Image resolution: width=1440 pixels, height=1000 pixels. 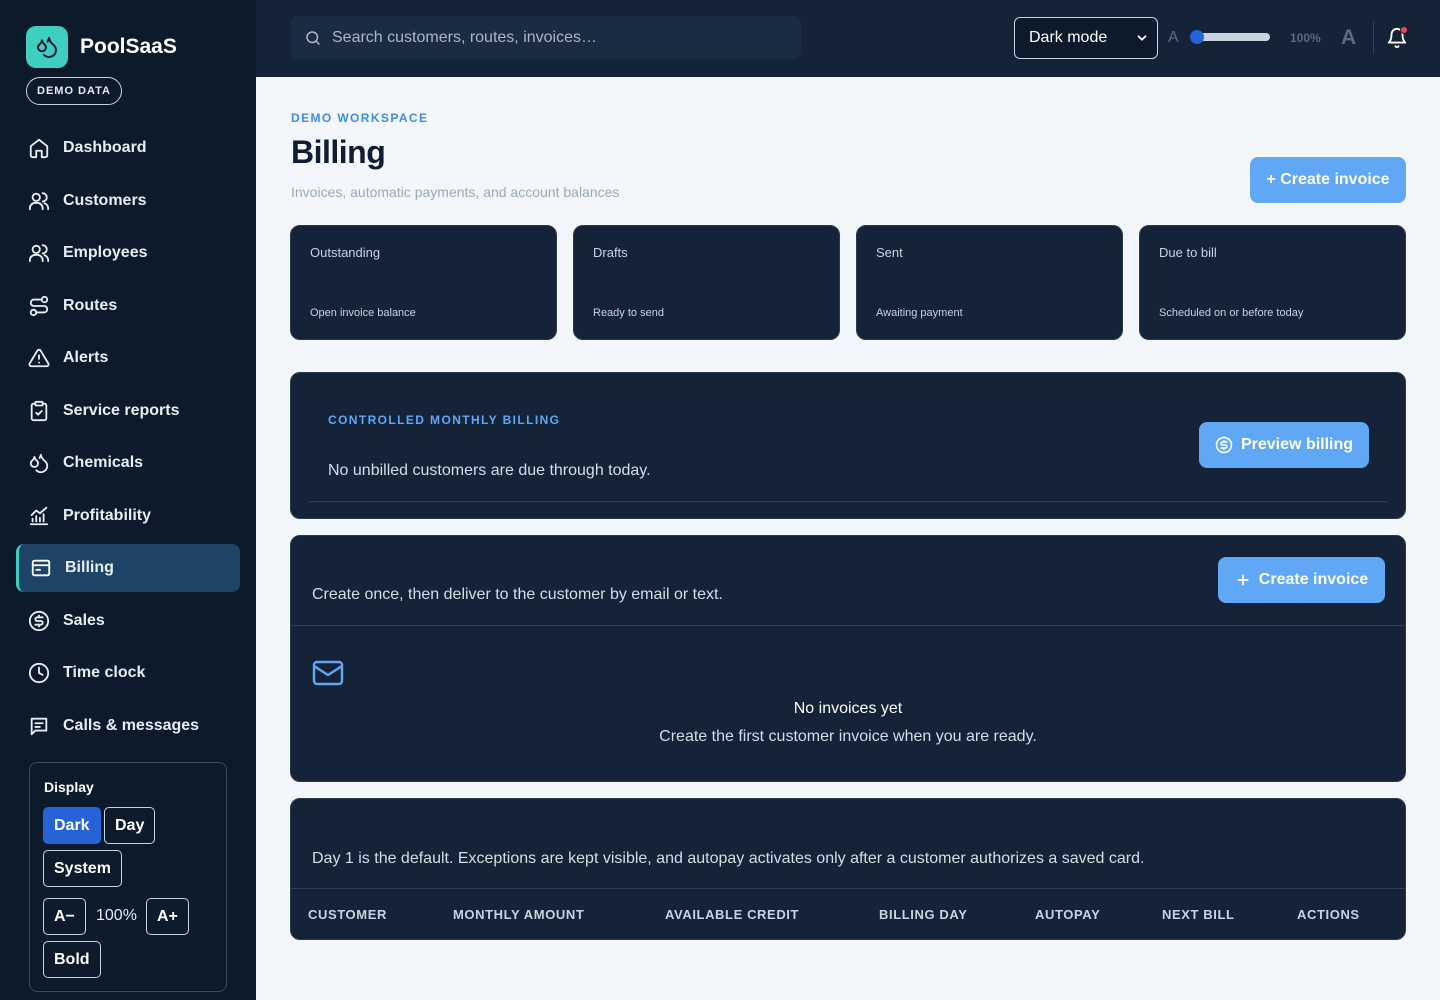 What do you see at coordinates (919, 313) in the screenshot?
I see `stat-hint: Awaiting payment` at bounding box center [919, 313].